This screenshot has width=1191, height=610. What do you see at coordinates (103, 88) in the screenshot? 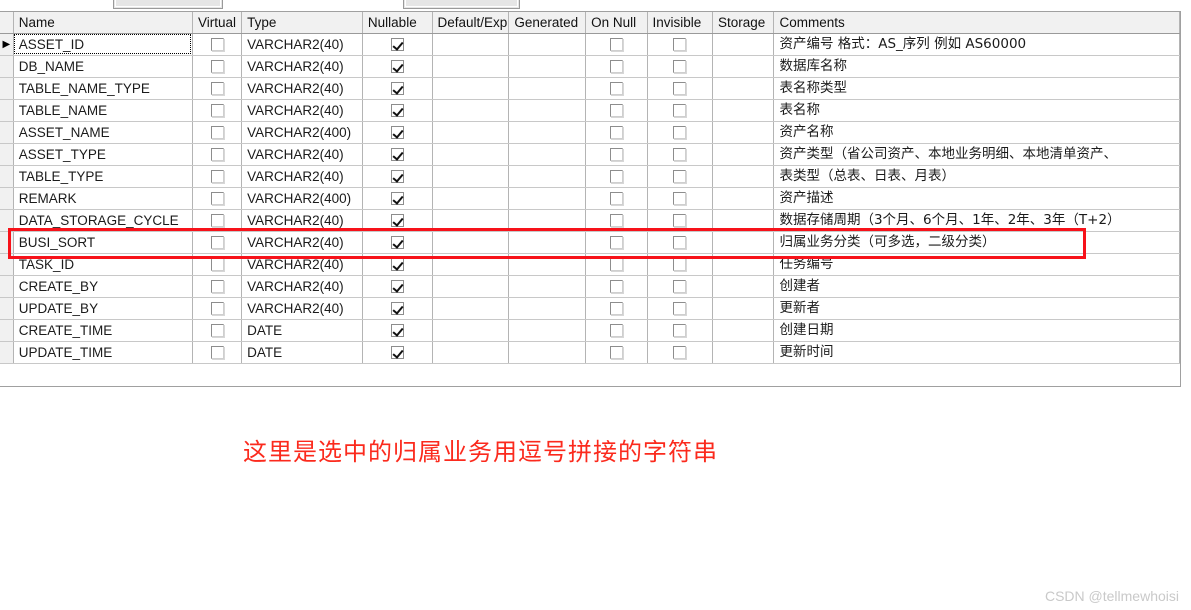
I see `cell-name: TABLE_NAME_TYPE` at bounding box center [103, 88].